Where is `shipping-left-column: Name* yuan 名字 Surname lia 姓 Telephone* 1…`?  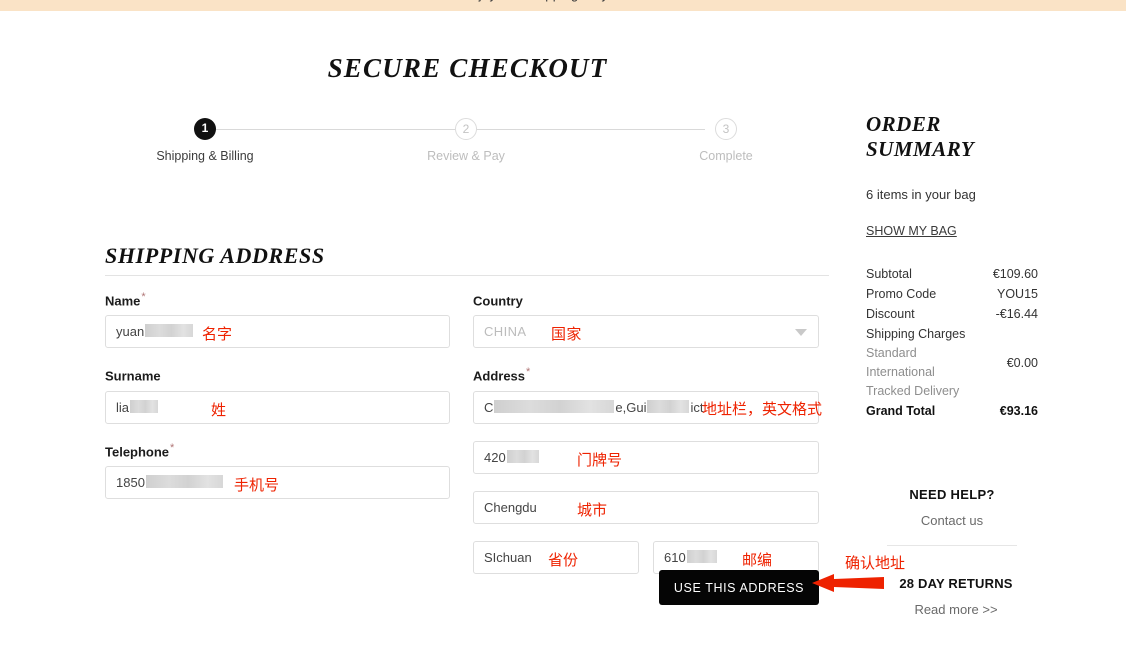 shipping-left-column: Name* yuan 名字 Surname lia 姓 Telephone* 1… is located at coordinates (277, 403).